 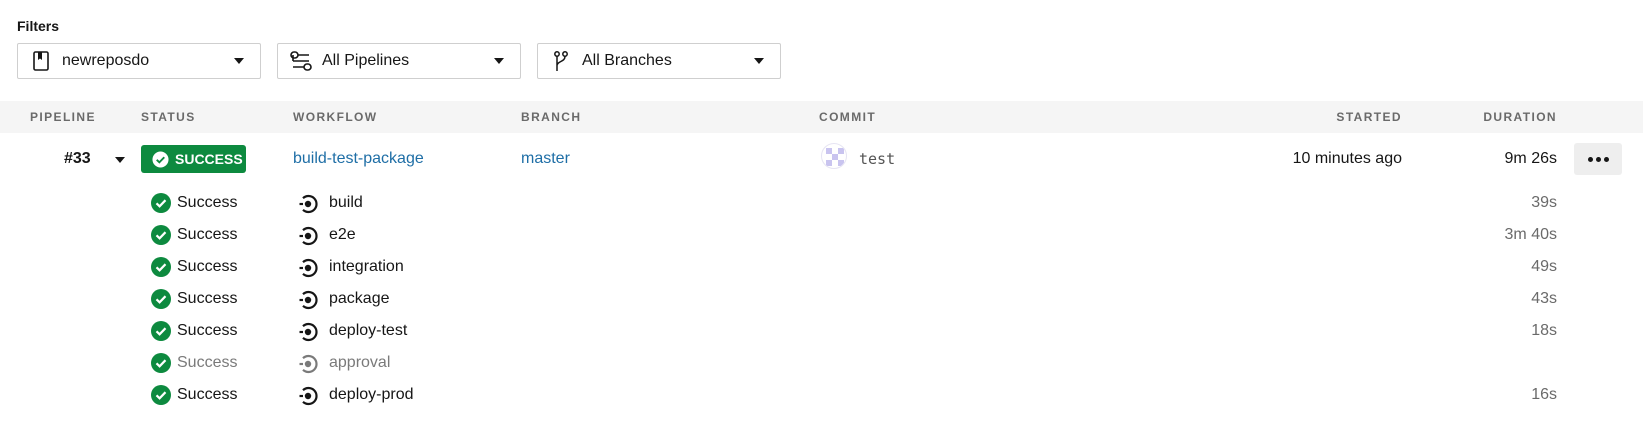 I want to click on more-actions-button, so click(x=1598, y=159).